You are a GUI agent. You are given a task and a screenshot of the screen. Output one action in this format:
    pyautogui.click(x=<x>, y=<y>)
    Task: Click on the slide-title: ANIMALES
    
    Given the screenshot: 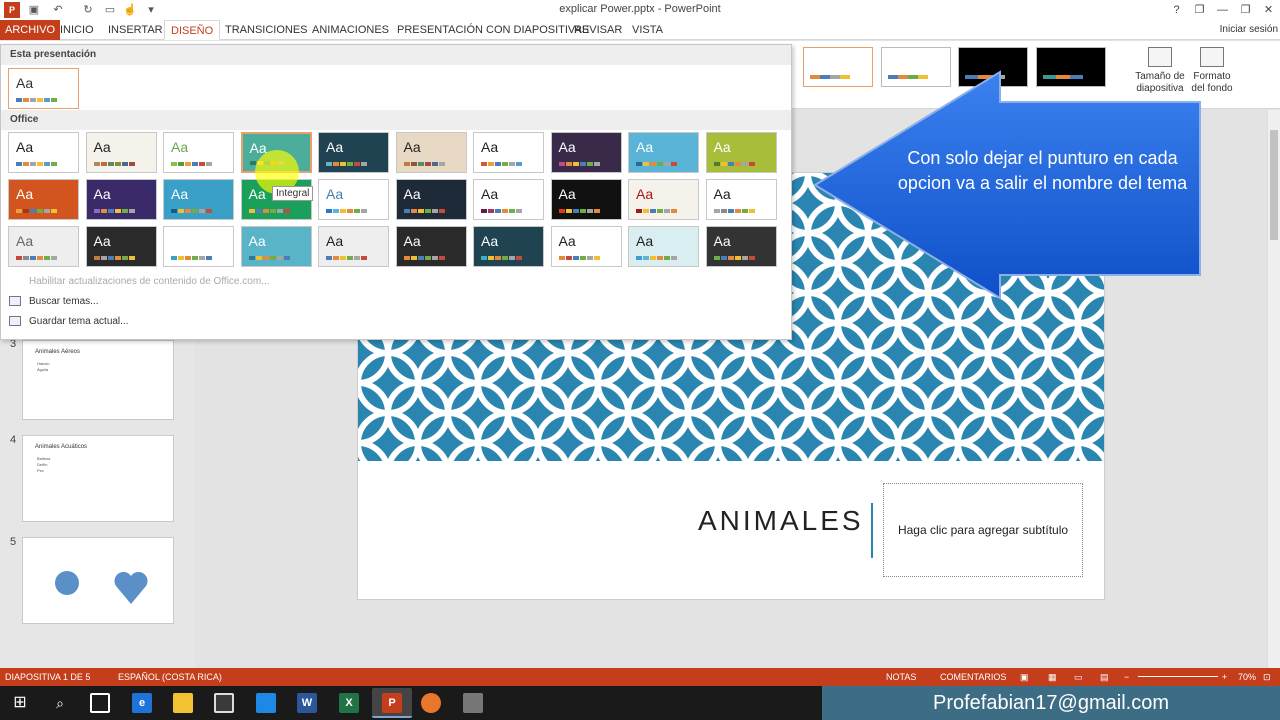 What is the action you would take?
    pyautogui.click(x=779, y=521)
    